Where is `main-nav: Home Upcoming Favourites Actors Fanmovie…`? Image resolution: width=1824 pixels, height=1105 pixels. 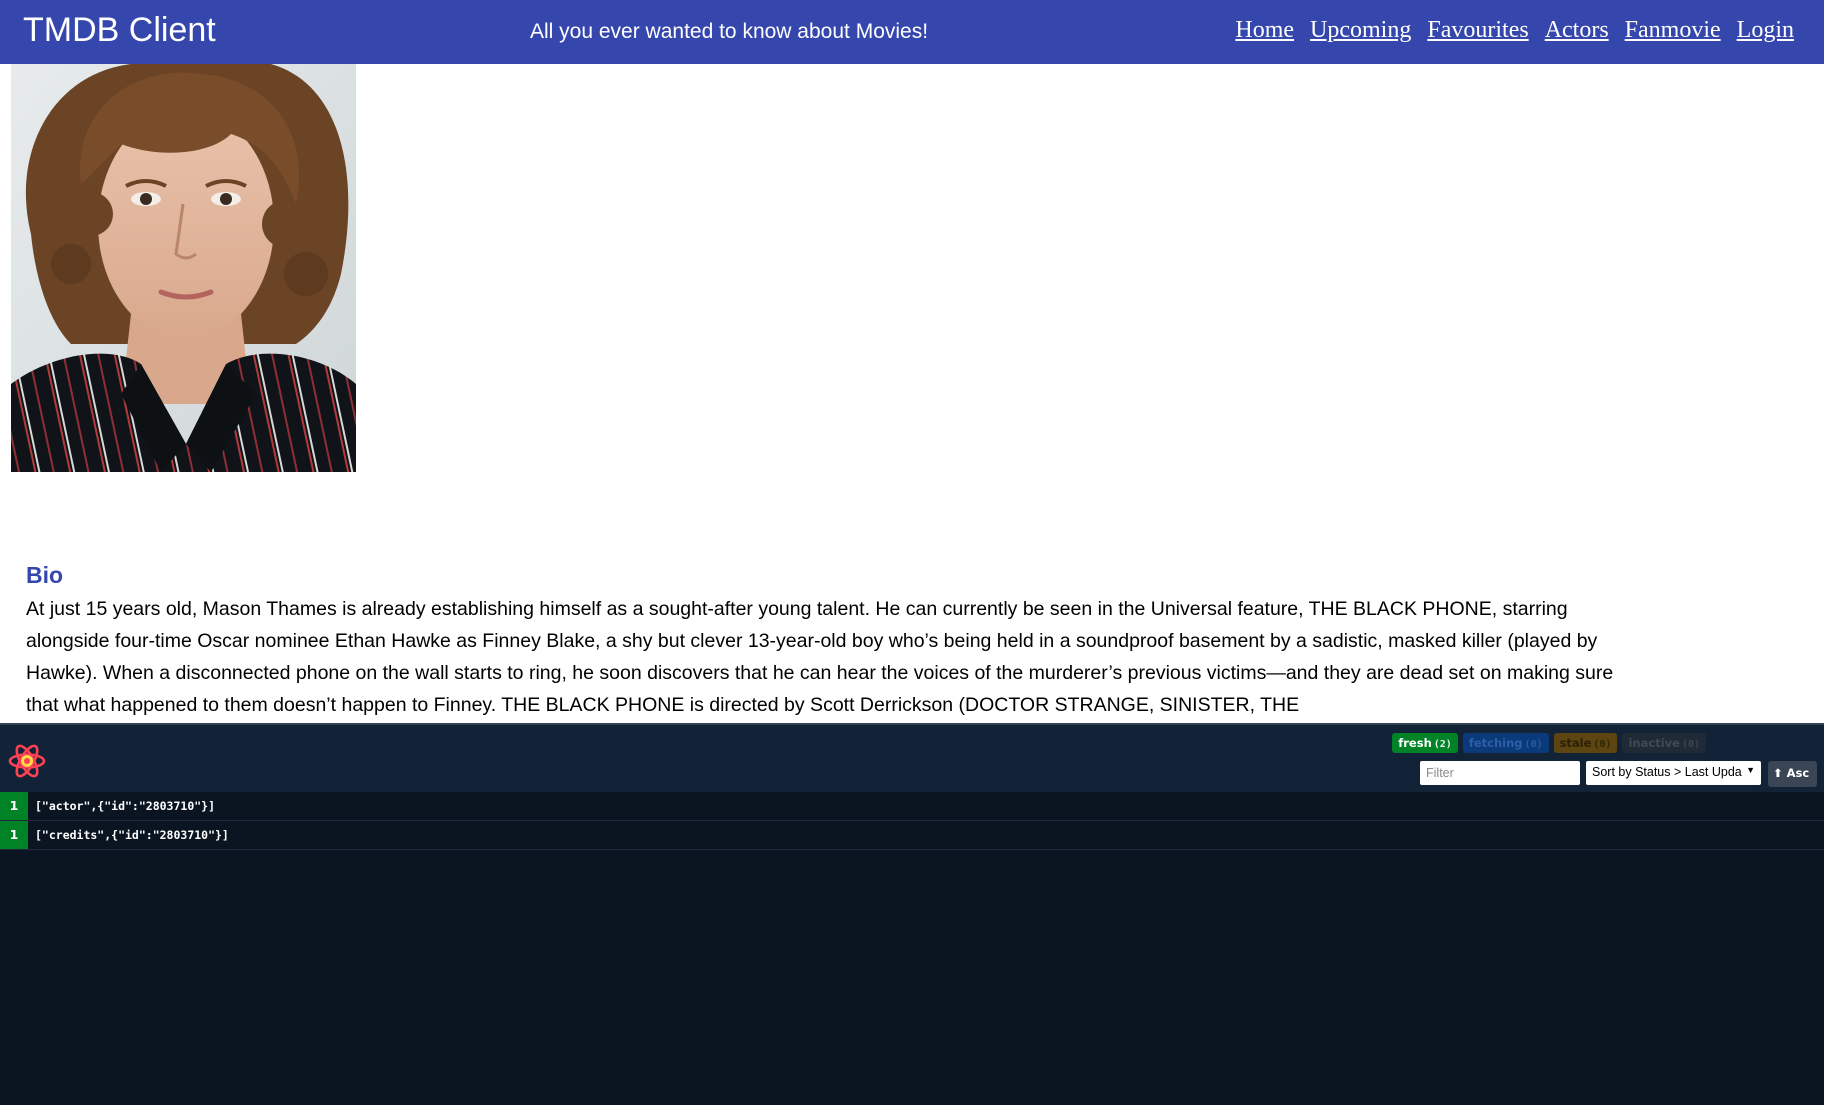 main-nav: Home Upcoming Favourites Actors Fanmovie… is located at coordinates (1514, 30).